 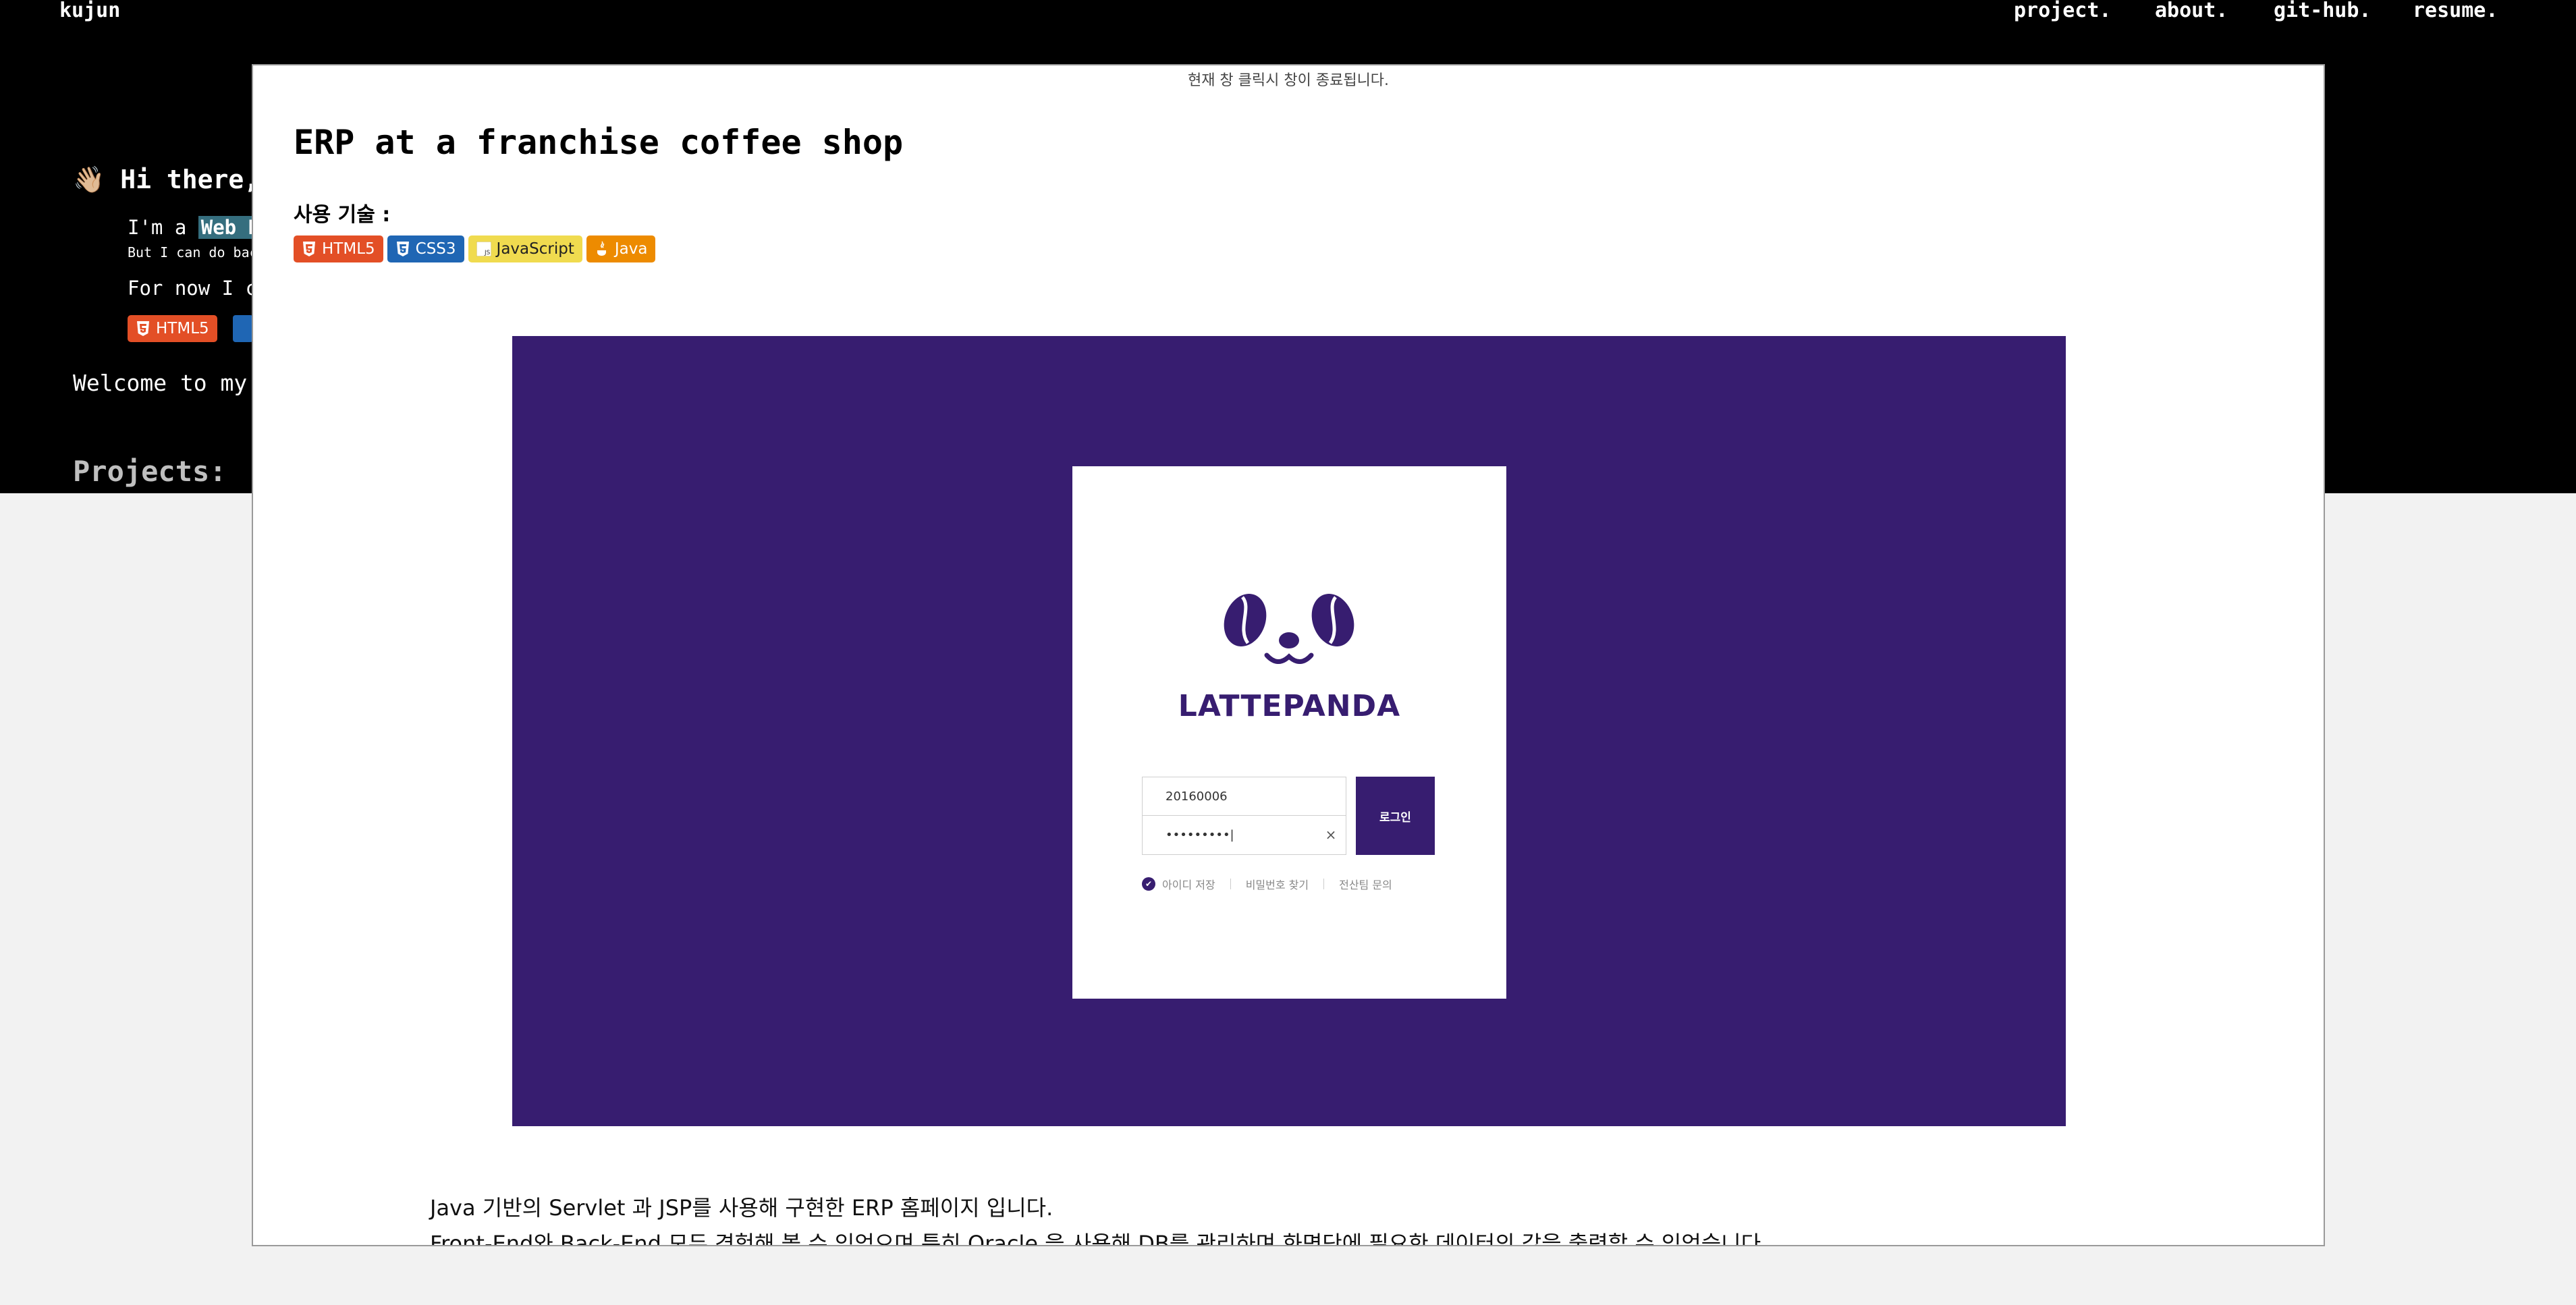 What do you see at coordinates (1330, 834) in the screenshot?
I see `clear-icon: ×` at bounding box center [1330, 834].